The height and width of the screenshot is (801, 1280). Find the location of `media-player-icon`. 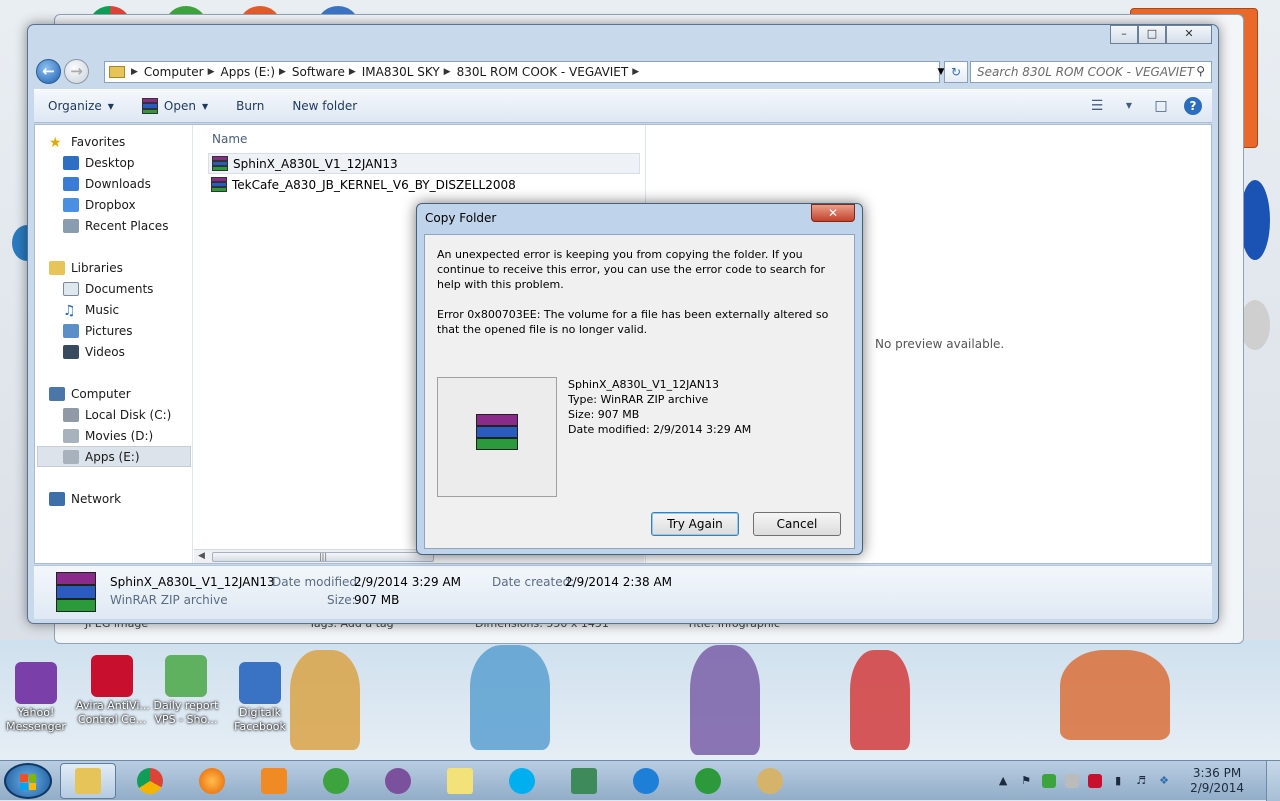

media-player-icon is located at coordinates (274, 781).